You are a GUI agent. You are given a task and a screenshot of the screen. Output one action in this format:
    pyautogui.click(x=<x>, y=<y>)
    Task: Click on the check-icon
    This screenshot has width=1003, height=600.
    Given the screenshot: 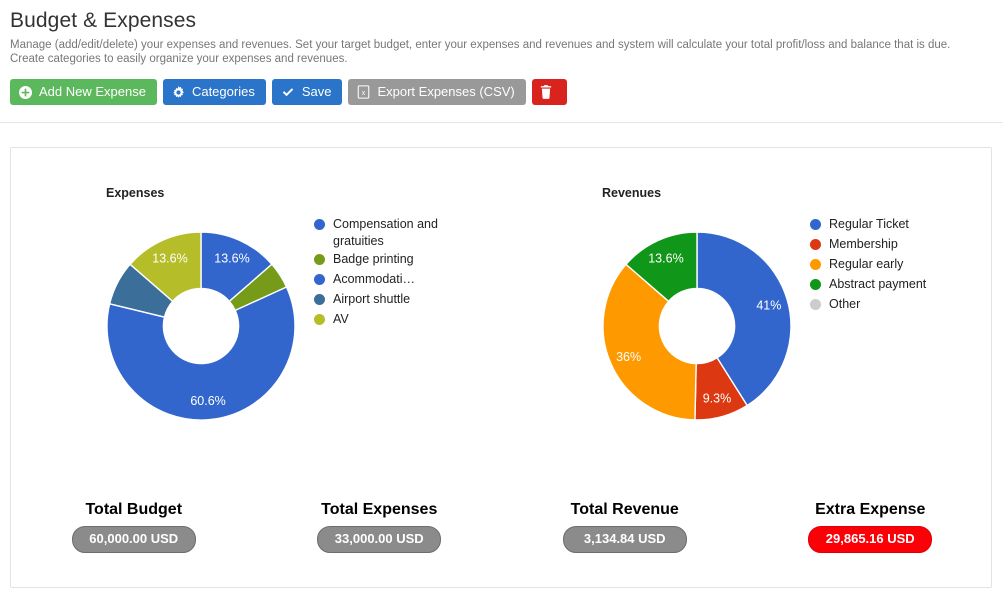 What is the action you would take?
    pyautogui.click(x=288, y=92)
    